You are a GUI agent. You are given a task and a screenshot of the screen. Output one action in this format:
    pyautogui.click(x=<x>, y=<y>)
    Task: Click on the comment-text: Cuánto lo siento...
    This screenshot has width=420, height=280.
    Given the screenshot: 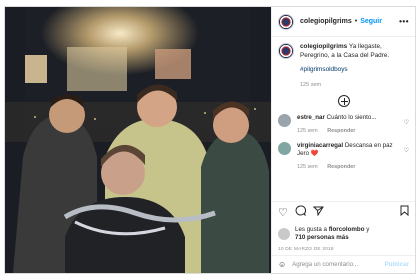 What is the action you would take?
    pyautogui.click(x=351, y=117)
    